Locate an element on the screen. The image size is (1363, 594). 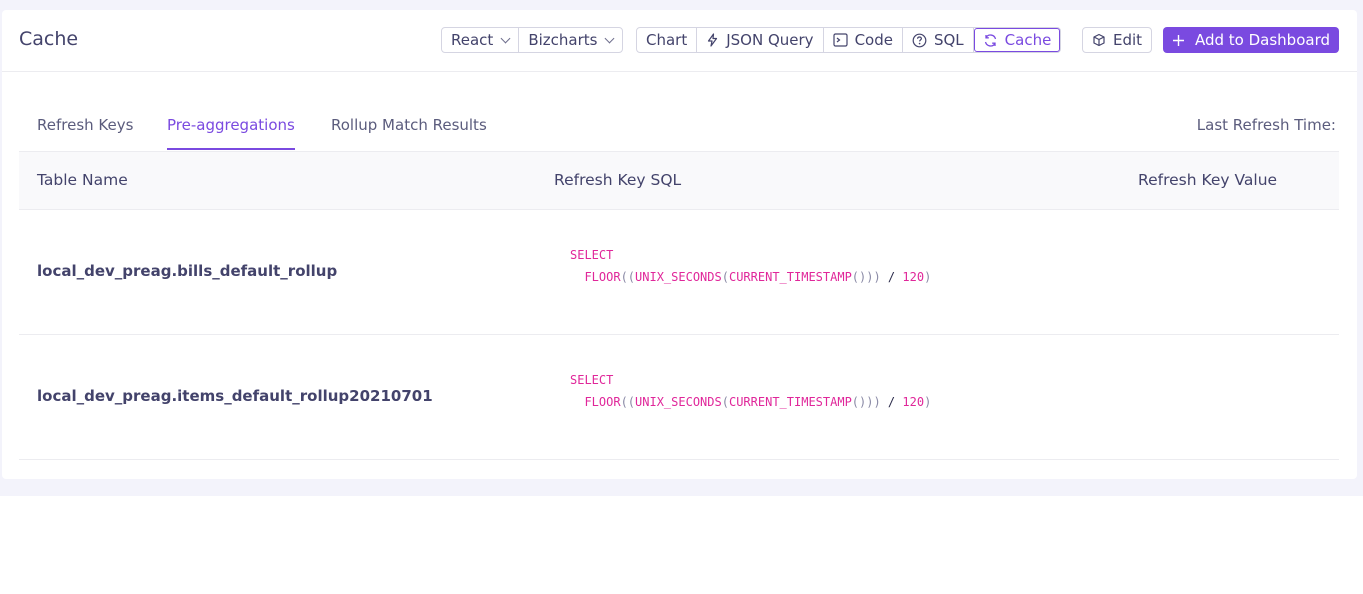
tab-cache-label: Cache is located at coordinates (1028, 40).